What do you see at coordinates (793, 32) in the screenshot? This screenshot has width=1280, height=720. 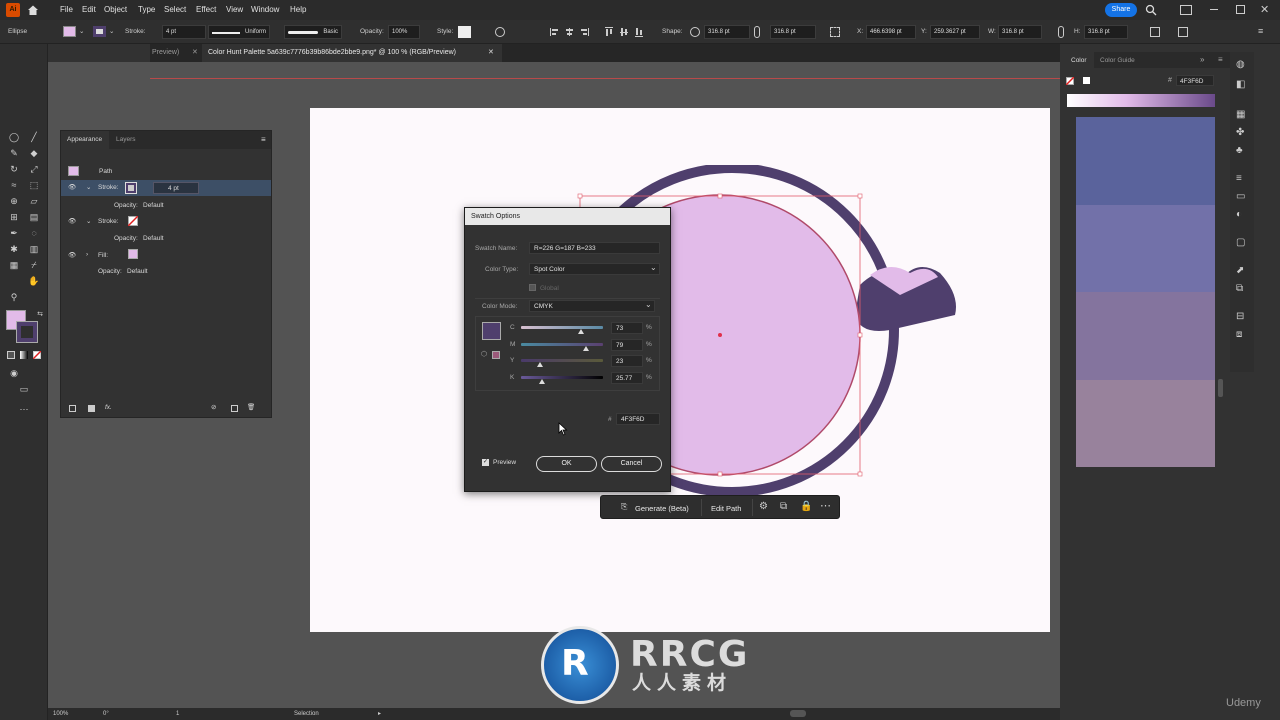 I see `shape-height-field: 316.8 pt` at bounding box center [793, 32].